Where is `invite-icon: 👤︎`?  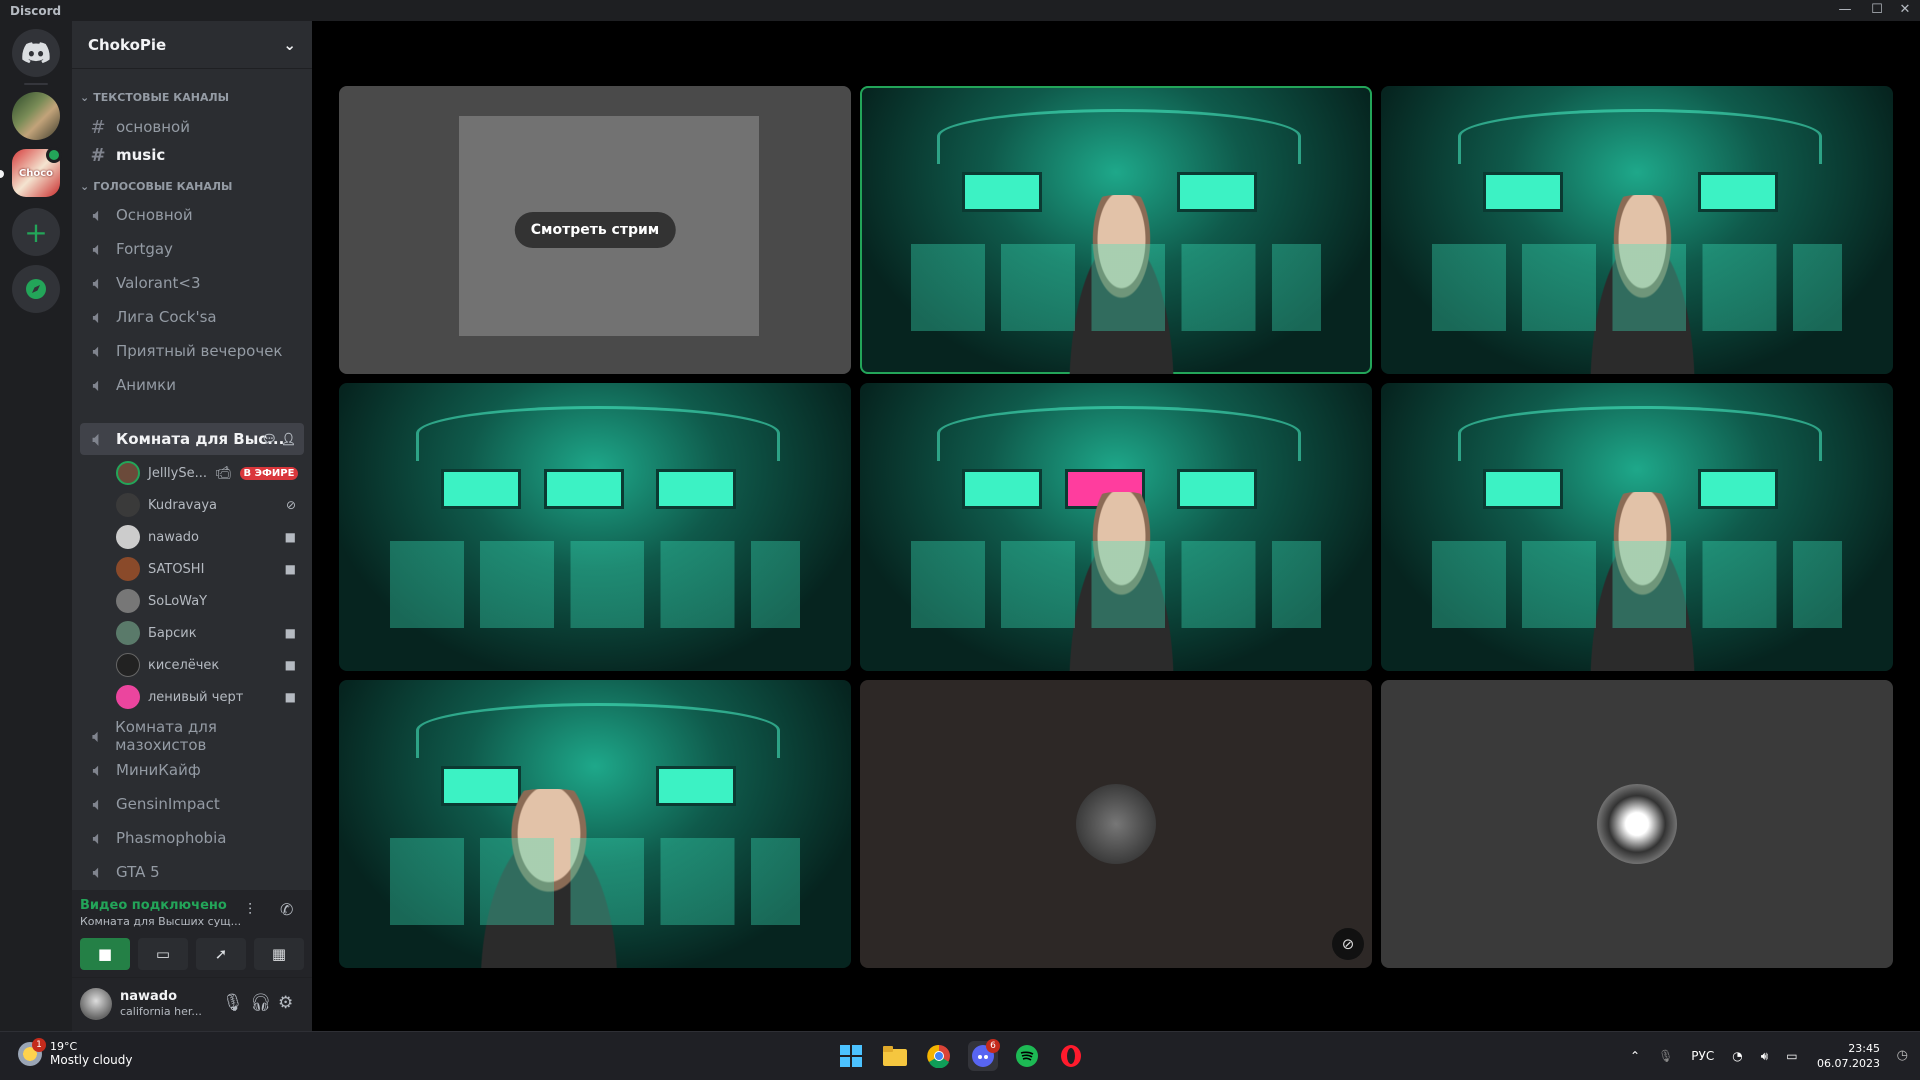
invite-icon: 👤︎ is located at coordinates (288, 439).